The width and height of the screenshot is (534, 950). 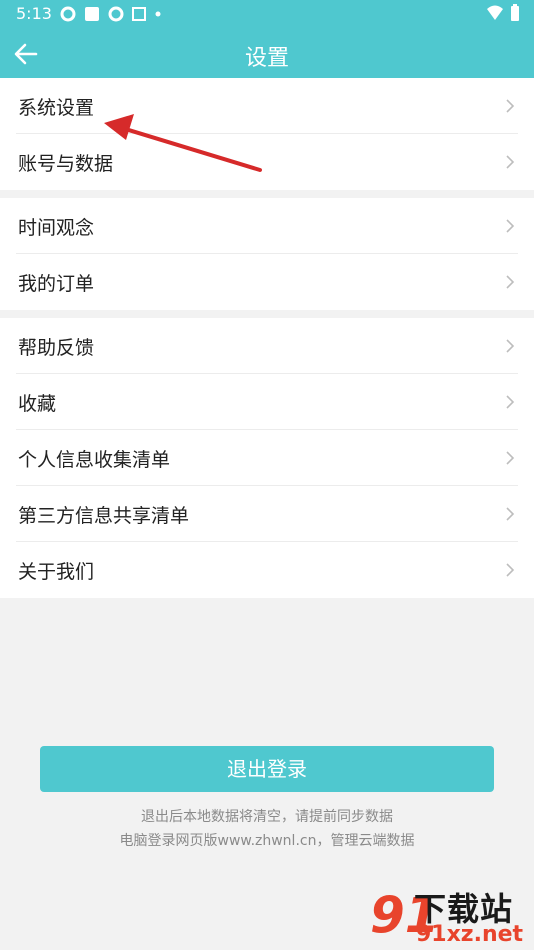 I want to click on menu-item-about-us: 关于我们, so click(x=267, y=570).